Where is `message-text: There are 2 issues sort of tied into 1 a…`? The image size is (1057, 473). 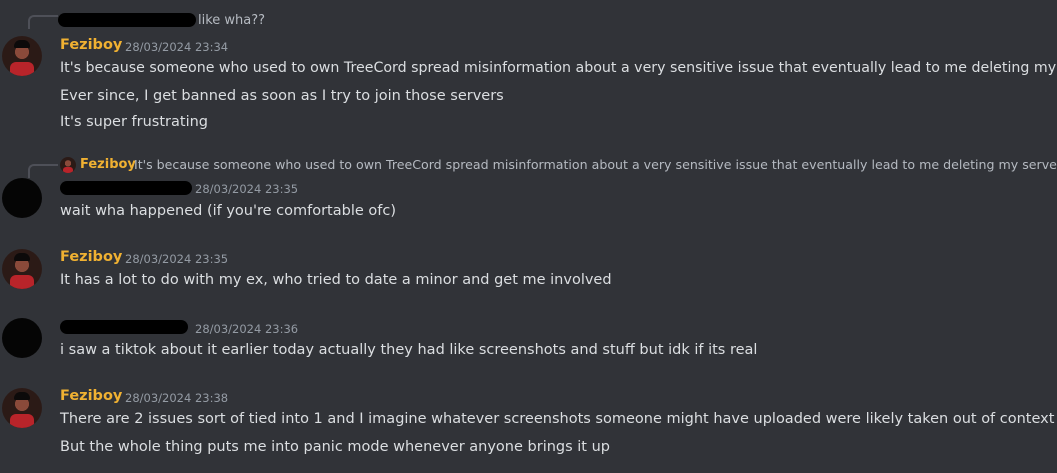
message-text: There are 2 issues sort of tied into 1 a… is located at coordinates (558, 419).